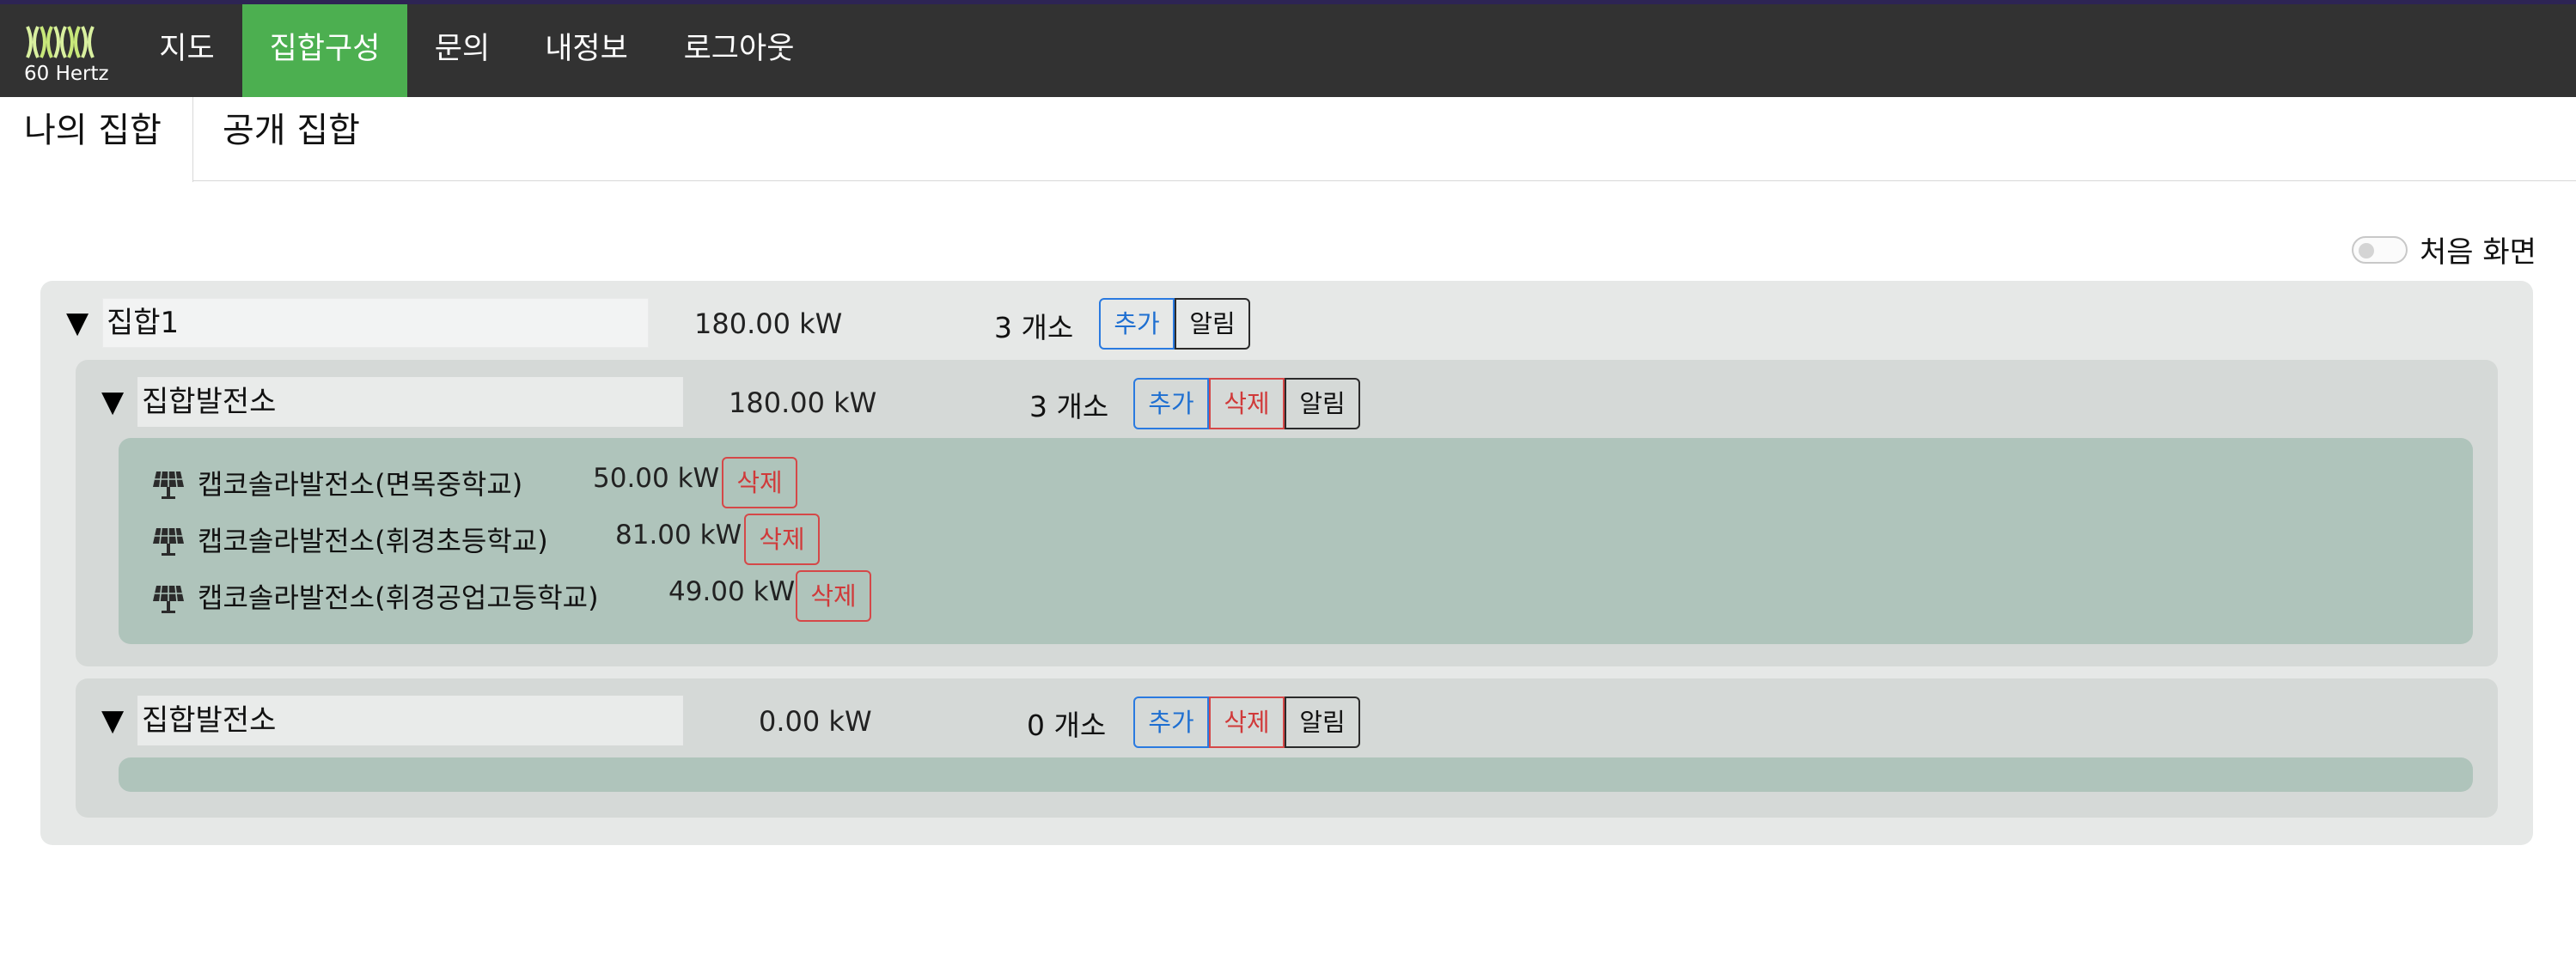 The image size is (2576, 955). I want to click on group-notify-button: 알림, so click(1212, 324).